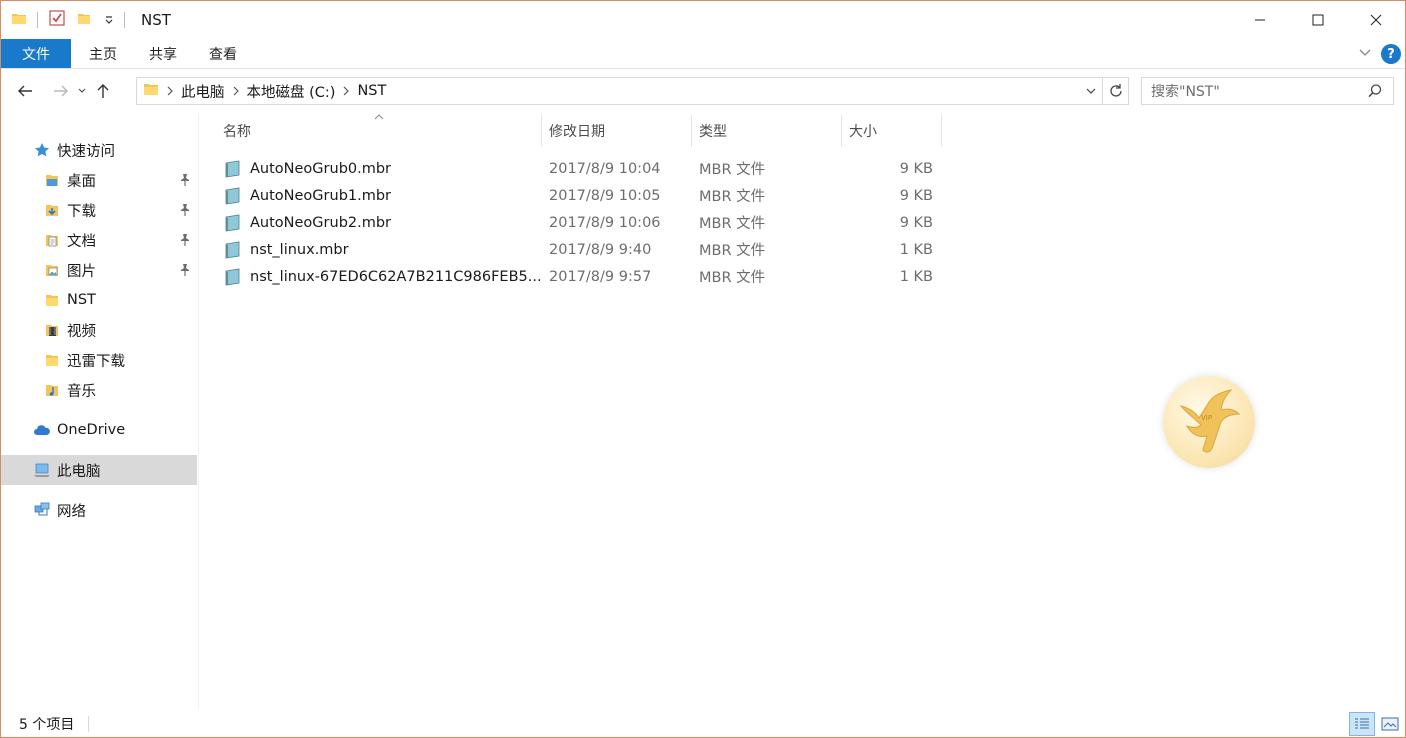 This screenshot has height=738, width=1406. I want to click on window-title: NST, so click(156, 20).